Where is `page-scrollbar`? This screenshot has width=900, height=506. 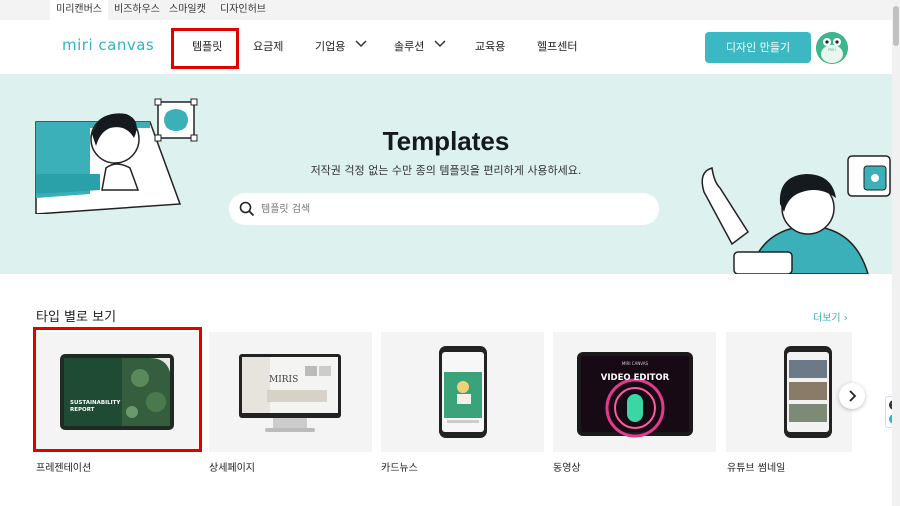
page-scrollbar is located at coordinates (896, 253).